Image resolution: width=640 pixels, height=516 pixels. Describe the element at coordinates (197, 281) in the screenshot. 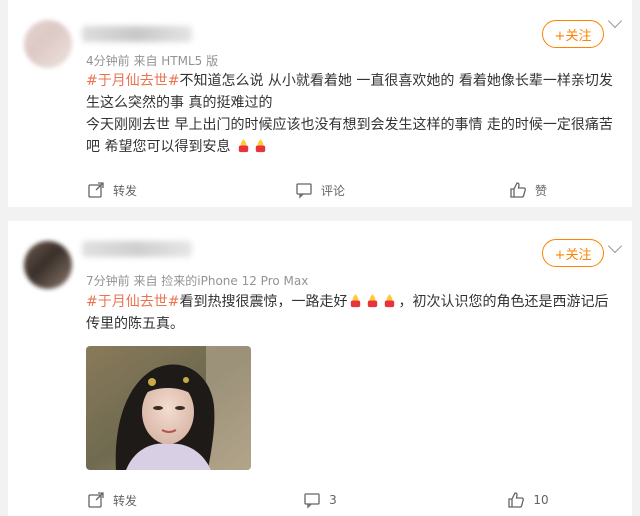

I see `post-meta: 7分钟前 来自 捡来的iPhone 12 Pro Max` at that location.